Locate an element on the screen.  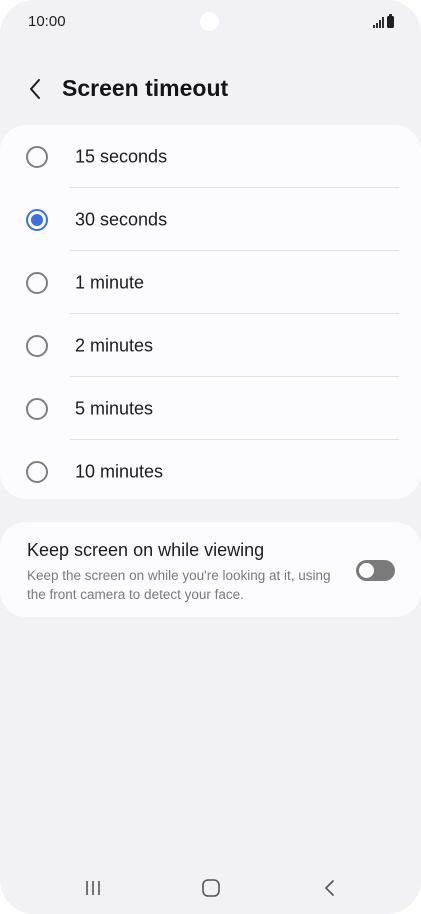
keep-screen-on-toggle is located at coordinates (375, 570).